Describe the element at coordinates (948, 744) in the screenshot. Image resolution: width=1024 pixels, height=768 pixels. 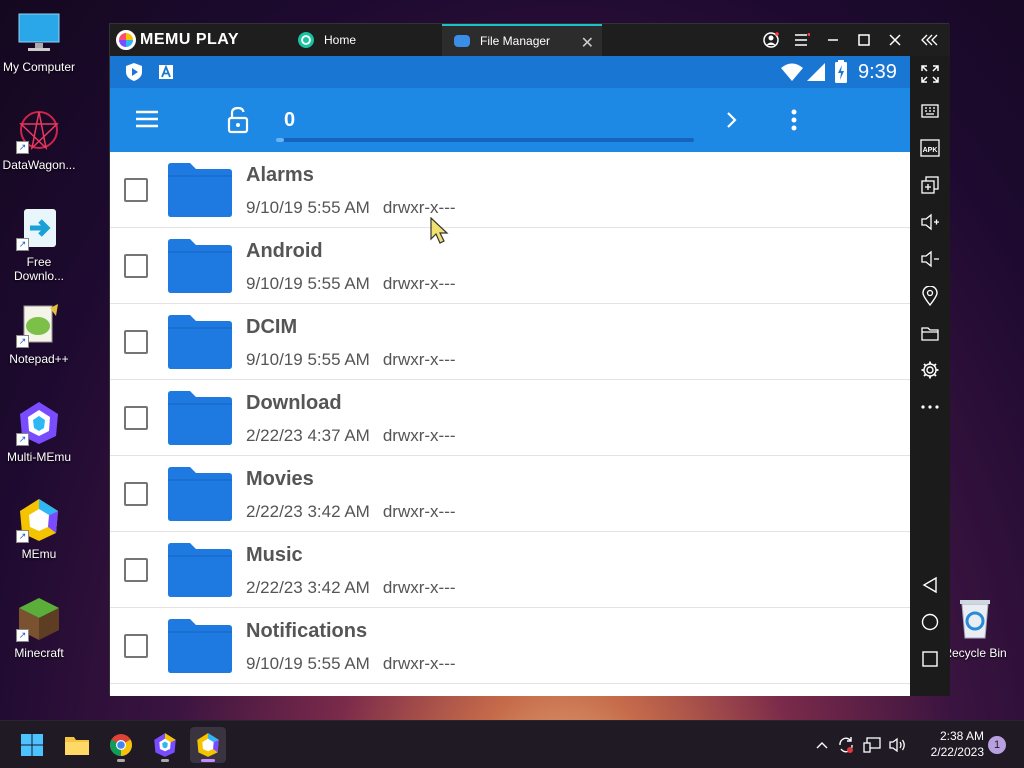
I see `system-clock: 2:38 AM 2/22/2023` at that location.